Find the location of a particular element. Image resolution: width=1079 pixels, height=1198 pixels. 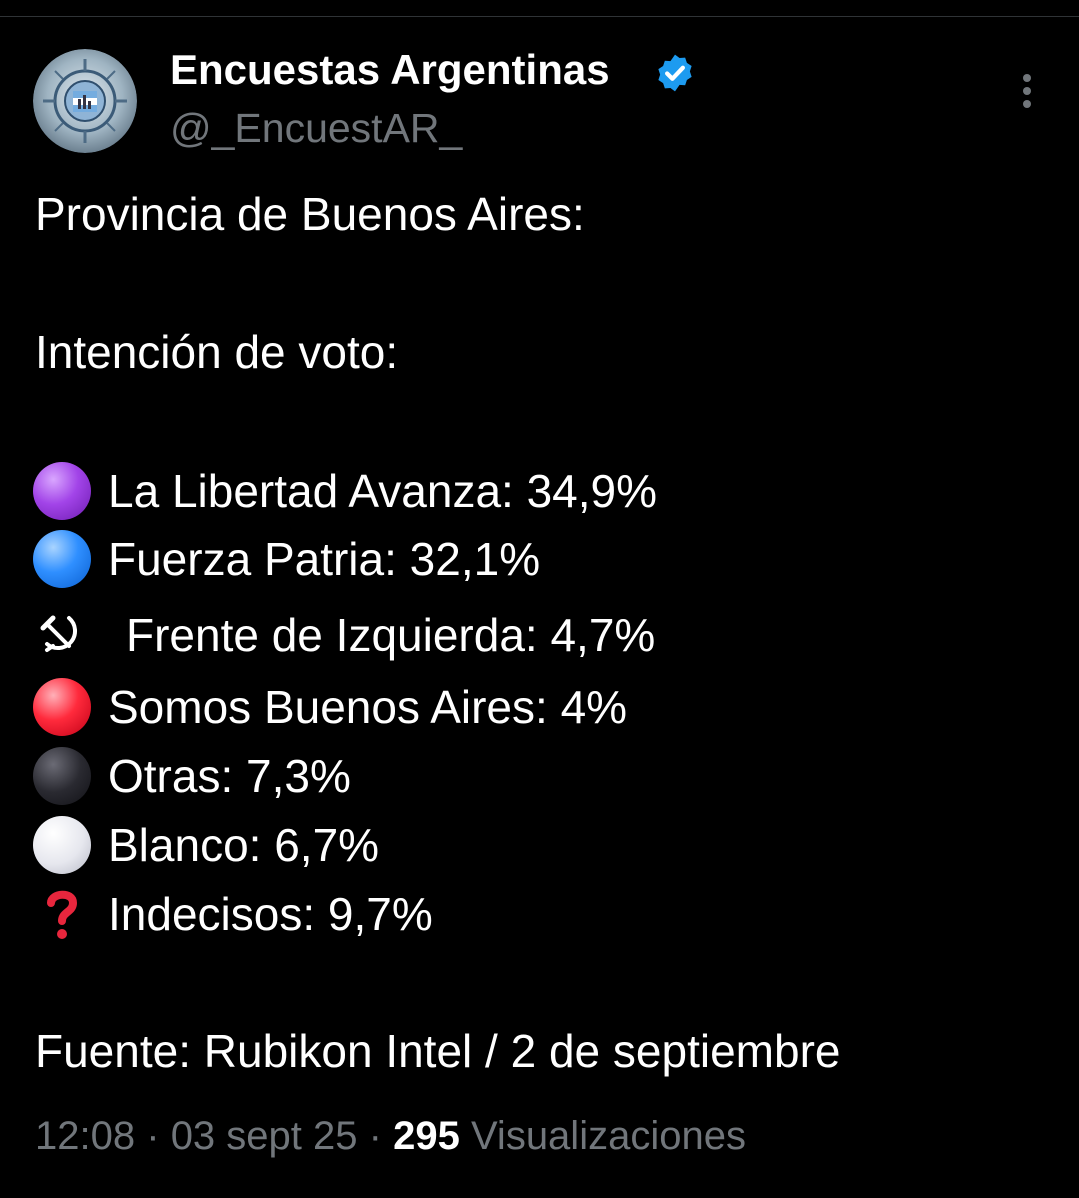

result-row-otras: Otras: 7,3% is located at coordinates (192, 776).